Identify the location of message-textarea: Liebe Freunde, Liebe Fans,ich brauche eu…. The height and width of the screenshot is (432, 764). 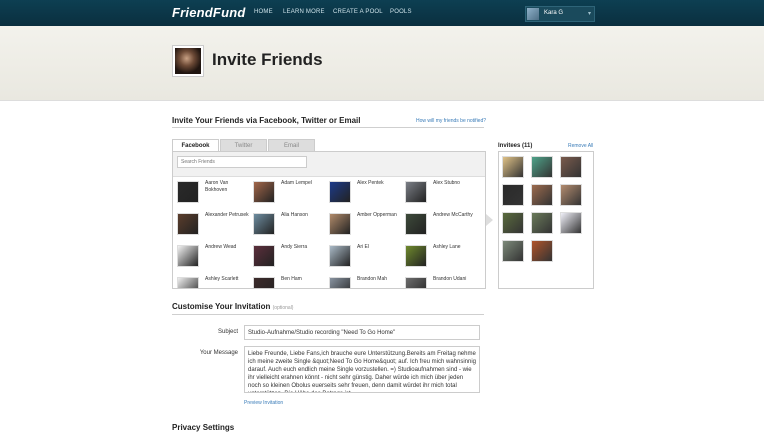
(362, 369).